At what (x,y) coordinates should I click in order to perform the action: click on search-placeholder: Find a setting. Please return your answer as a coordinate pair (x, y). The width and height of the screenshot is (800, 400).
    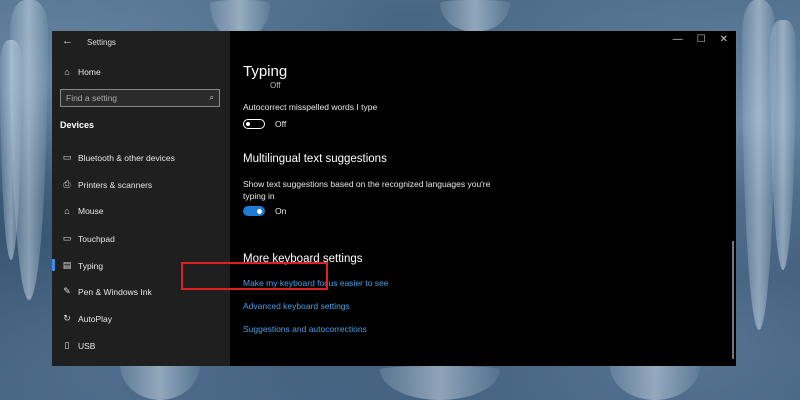
    Looking at the image, I should click on (92, 98).